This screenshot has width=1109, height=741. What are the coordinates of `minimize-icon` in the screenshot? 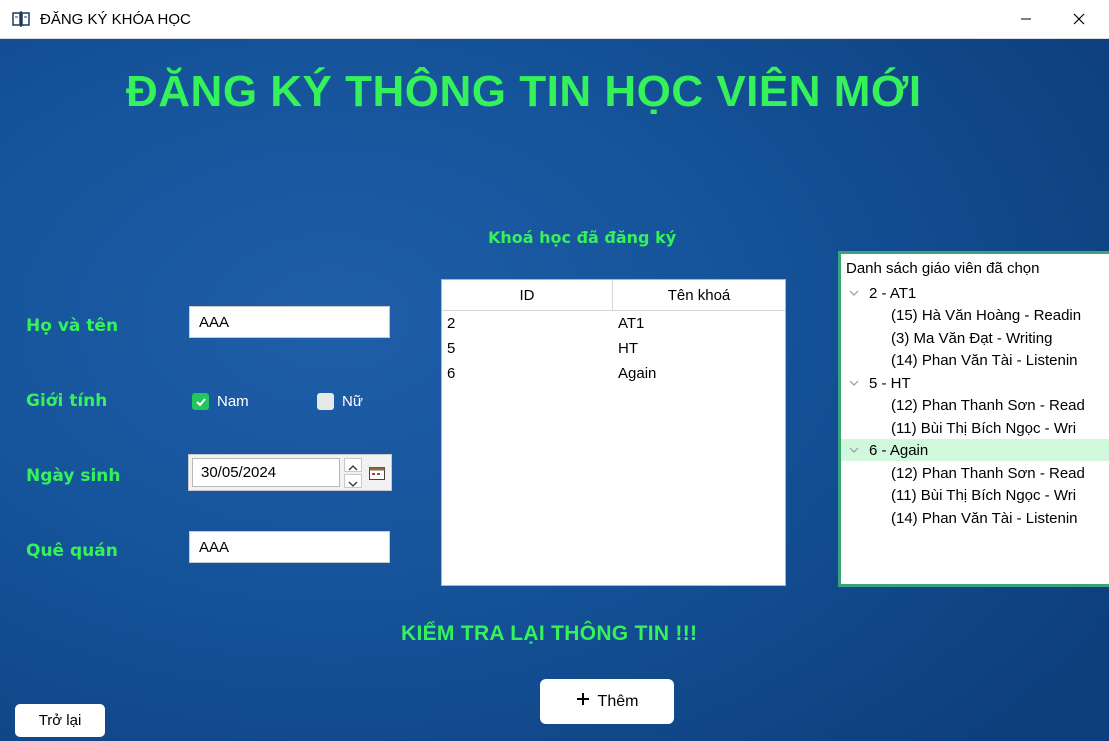 It's located at (1026, 19).